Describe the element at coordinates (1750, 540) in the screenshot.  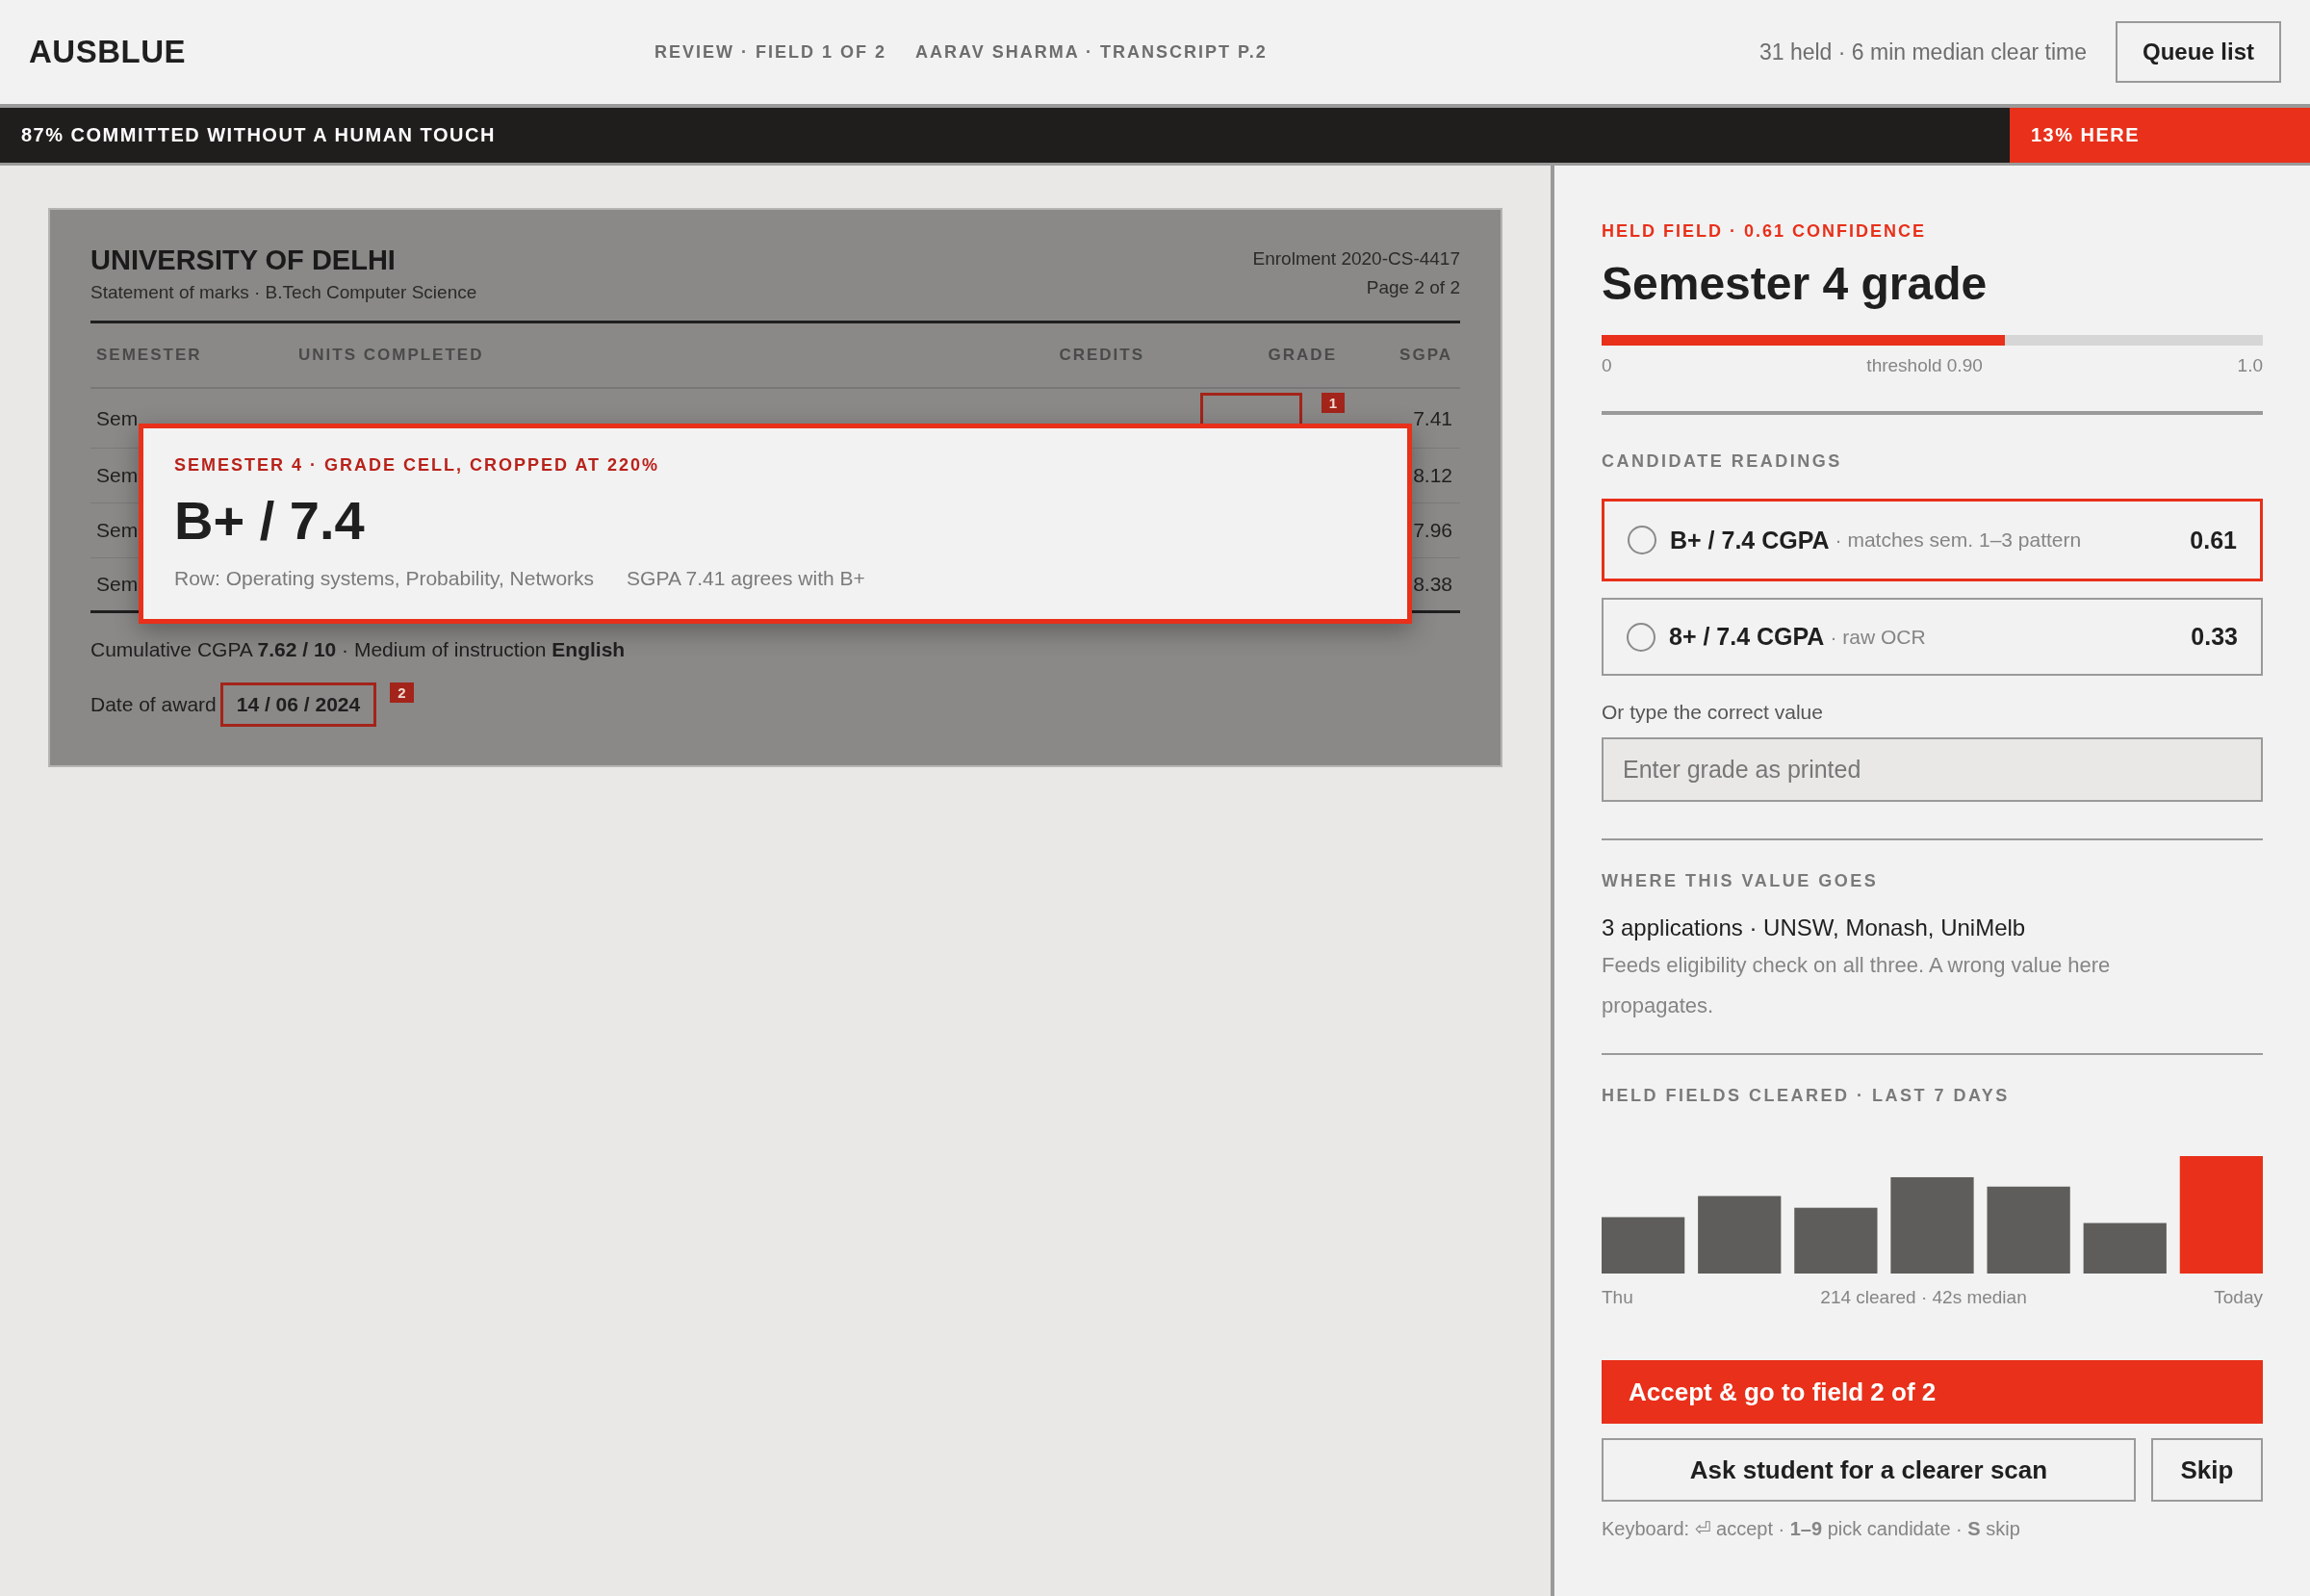
I see `candidate-value: B+ / 7.4 CGPA` at that location.